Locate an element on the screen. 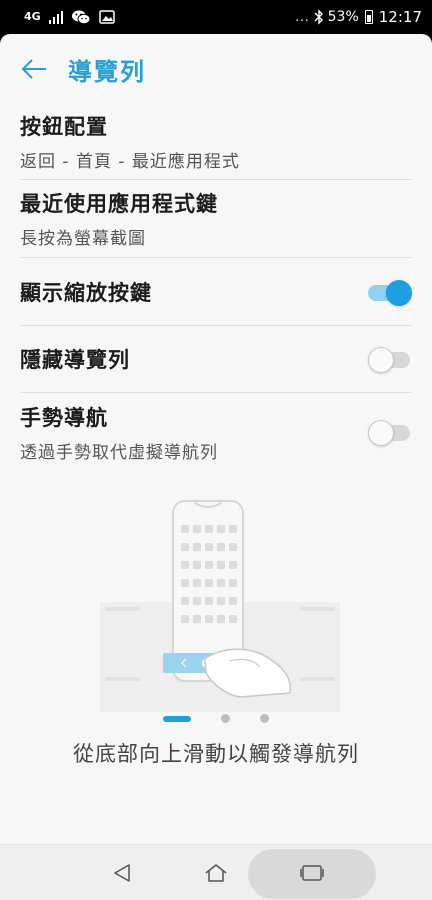  home-icon is located at coordinates (216, 873).